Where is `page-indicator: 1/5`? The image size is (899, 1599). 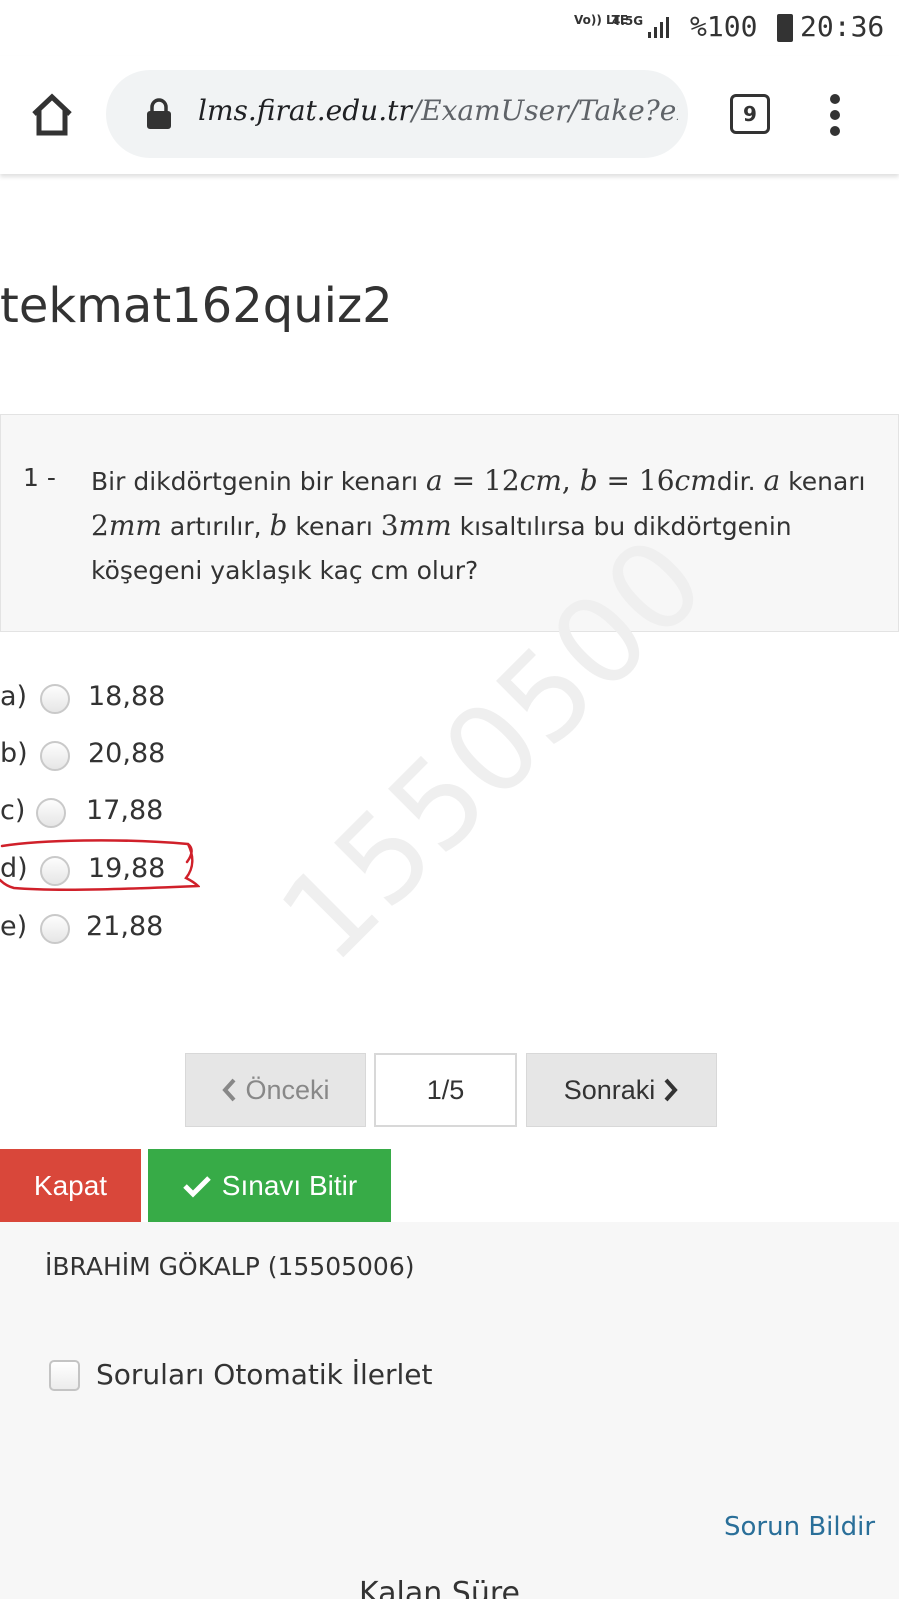 page-indicator: 1/5 is located at coordinates (445, 1090).